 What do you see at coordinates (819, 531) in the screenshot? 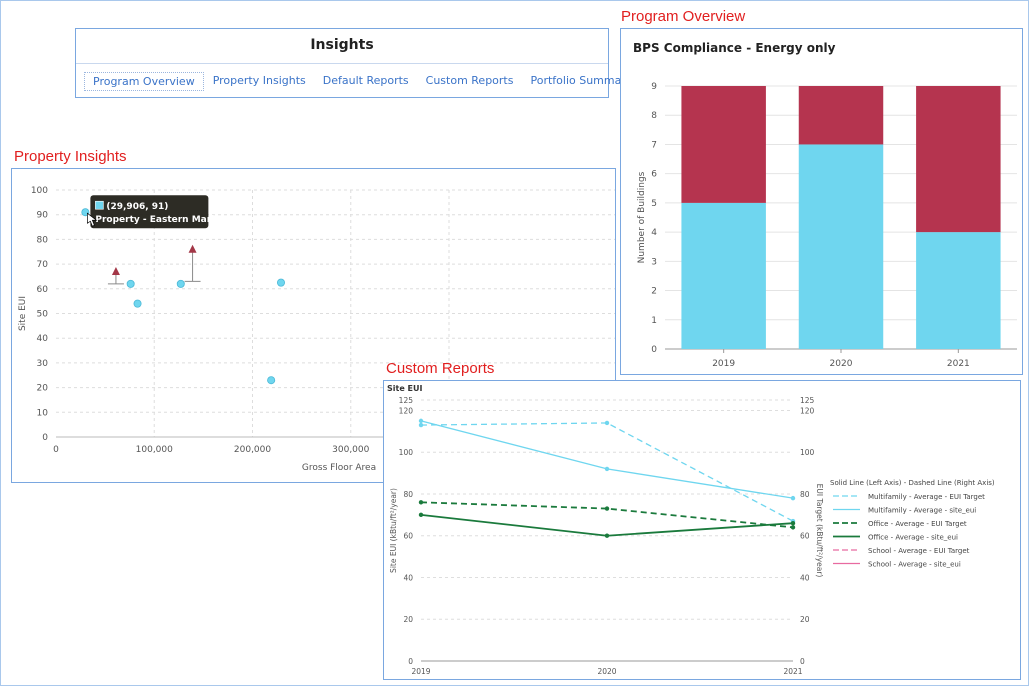
I see `line-y-axis-right-label: EUI Target (kBtu/ft²/year)` at bounding box center [819, 531].